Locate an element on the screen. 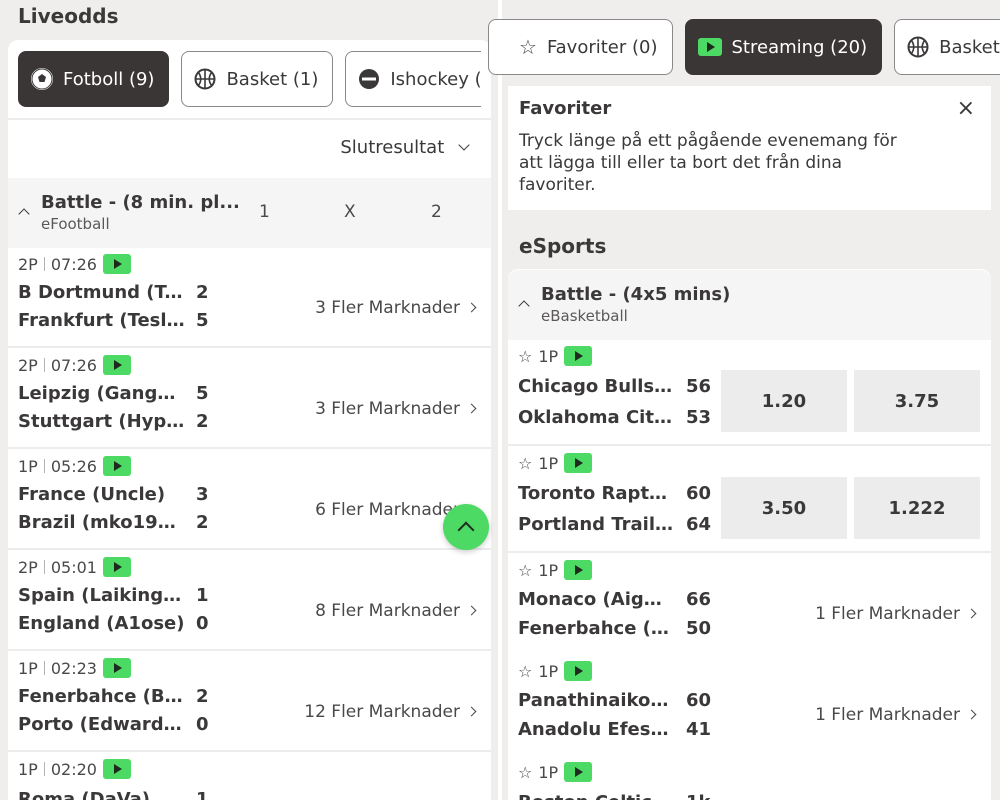 The image size is (1000, 800). tab-label: Streaming (20) is located at coordinates (799, 47).